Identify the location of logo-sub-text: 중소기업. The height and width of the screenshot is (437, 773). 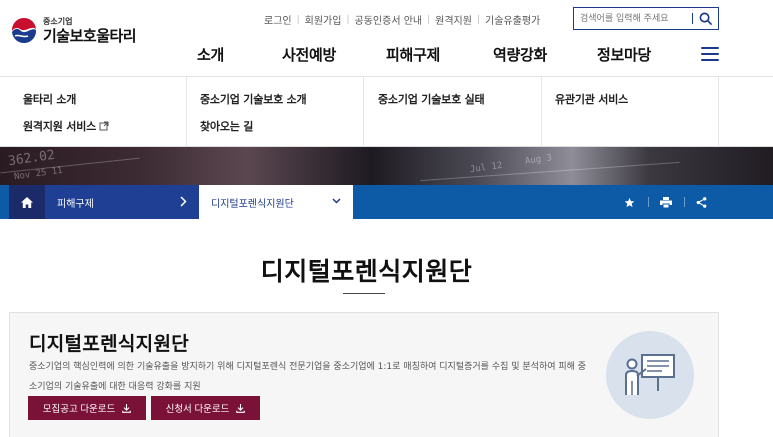
(58, 21).